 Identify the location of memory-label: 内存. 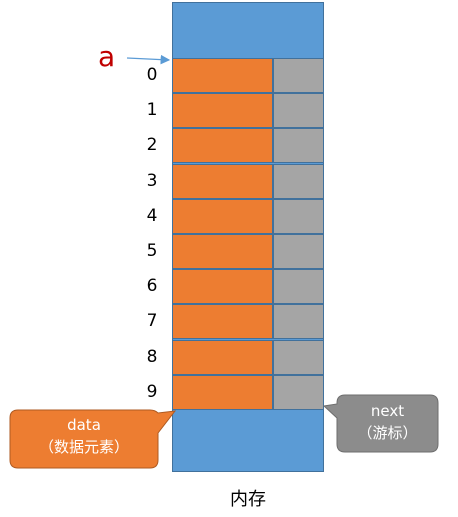
(248, 499).